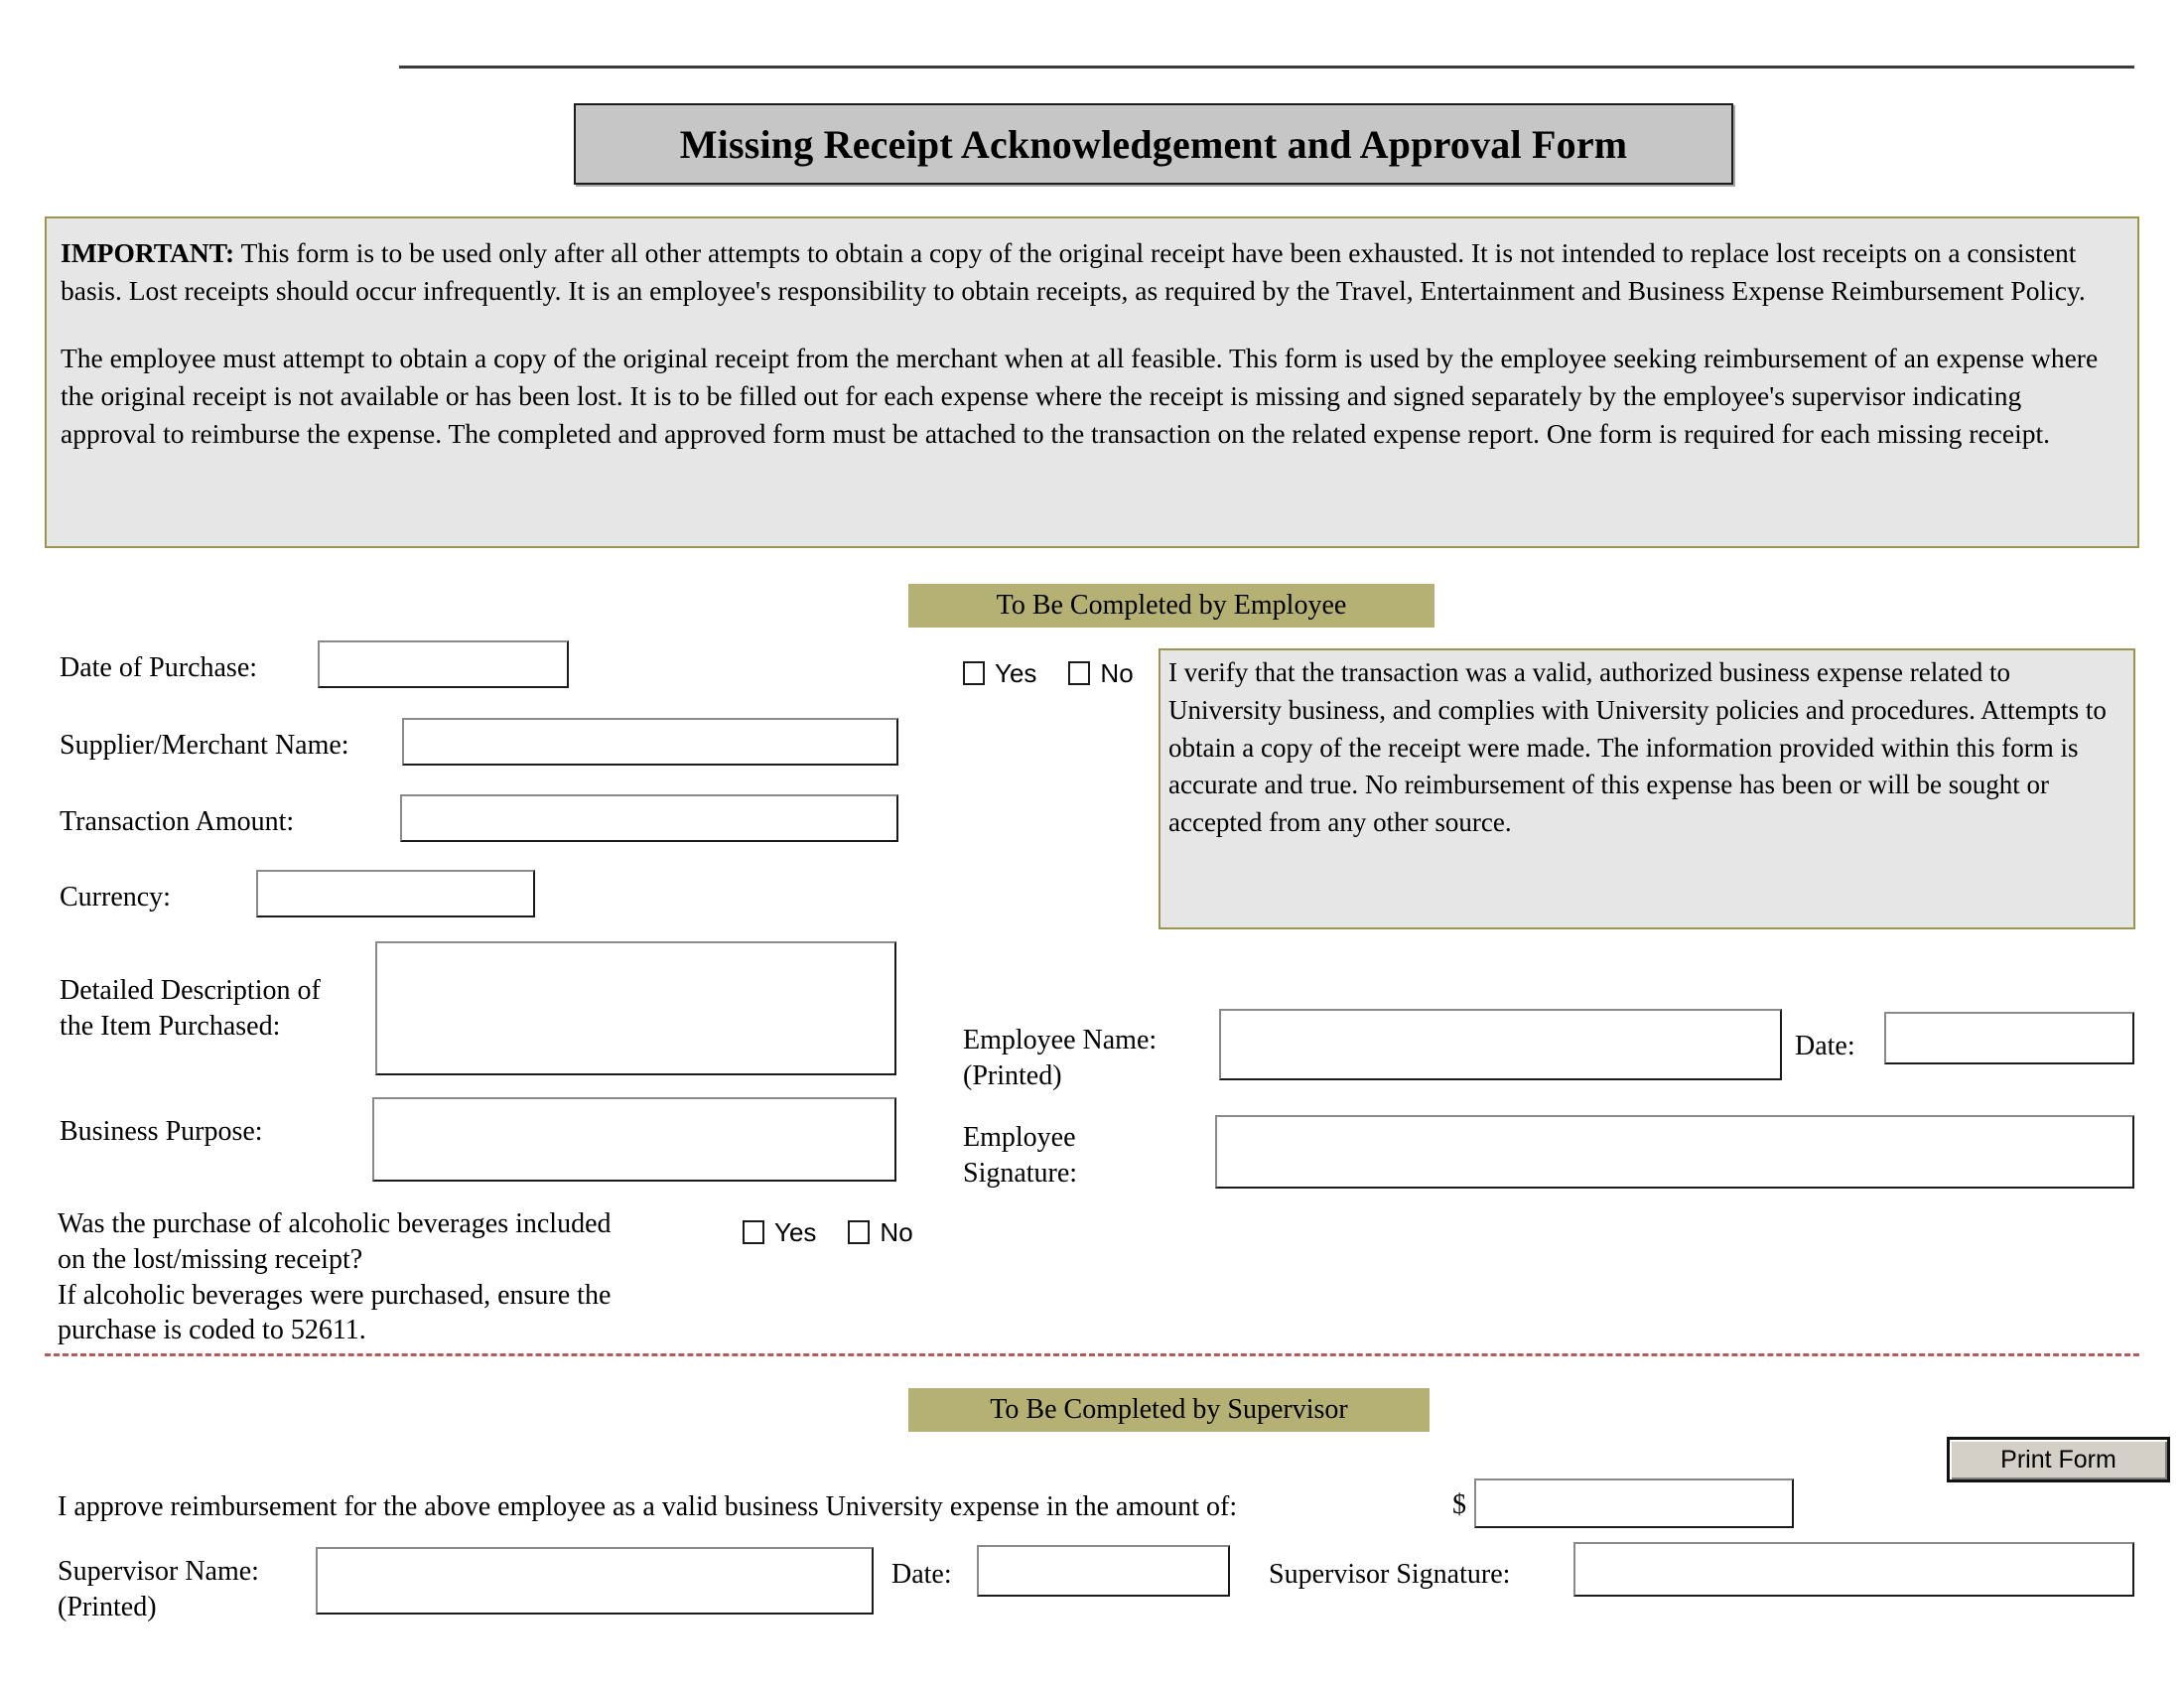 The height and width of the screenshot is (1688, 2184). I want to click on supervisor-signature-label: Supervisor Signature:, so click(1390, 1574).